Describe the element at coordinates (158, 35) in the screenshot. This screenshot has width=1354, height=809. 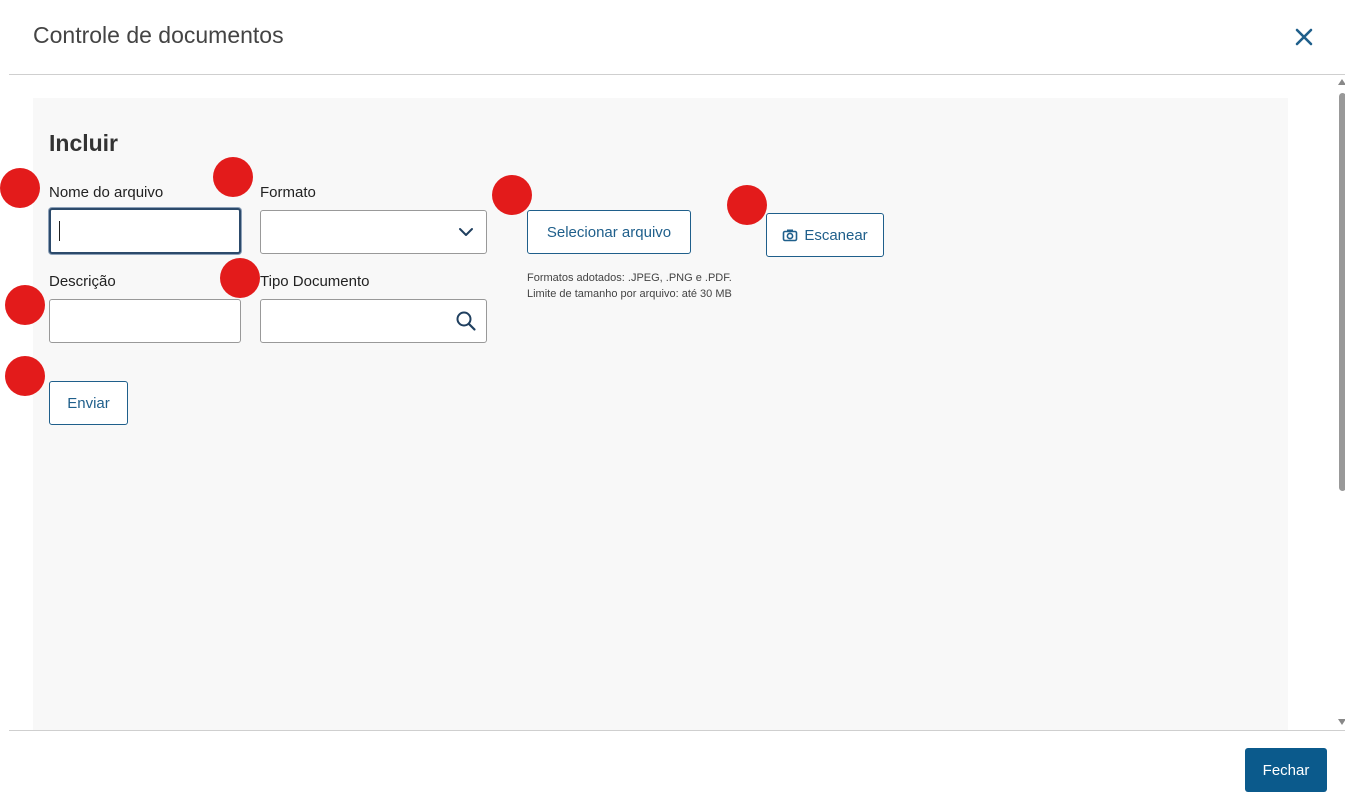
I see `modal-title: Controle de documentos` at that location.